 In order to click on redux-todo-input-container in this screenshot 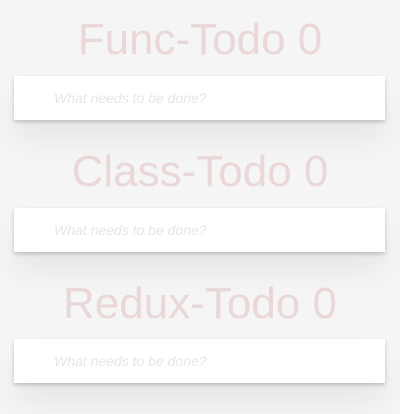, I will do `click(199, 361)`.